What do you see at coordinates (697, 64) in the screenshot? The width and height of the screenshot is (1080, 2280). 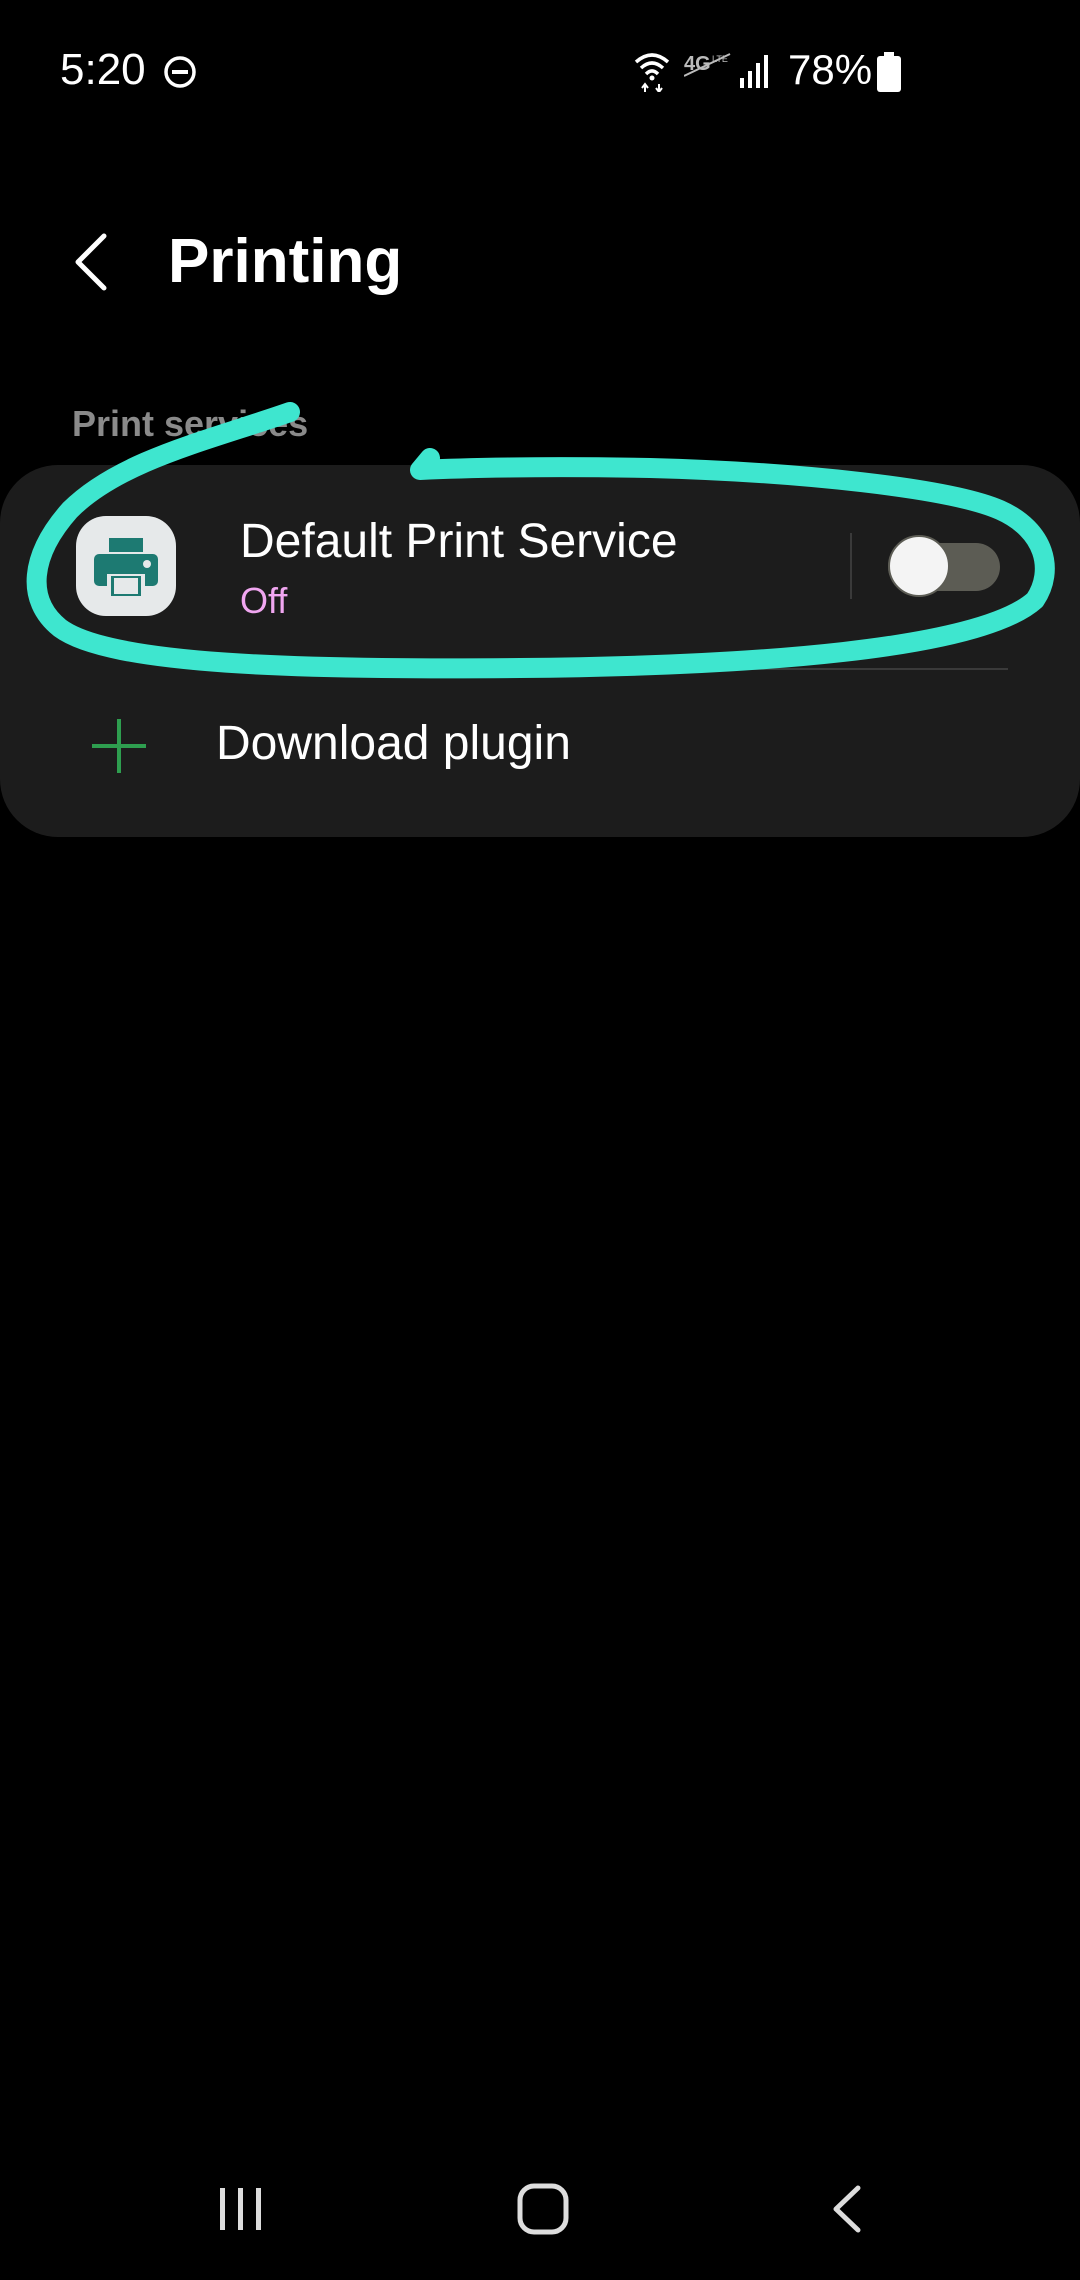 I see `svg-text: 4G` at bounding box center [697, 64].